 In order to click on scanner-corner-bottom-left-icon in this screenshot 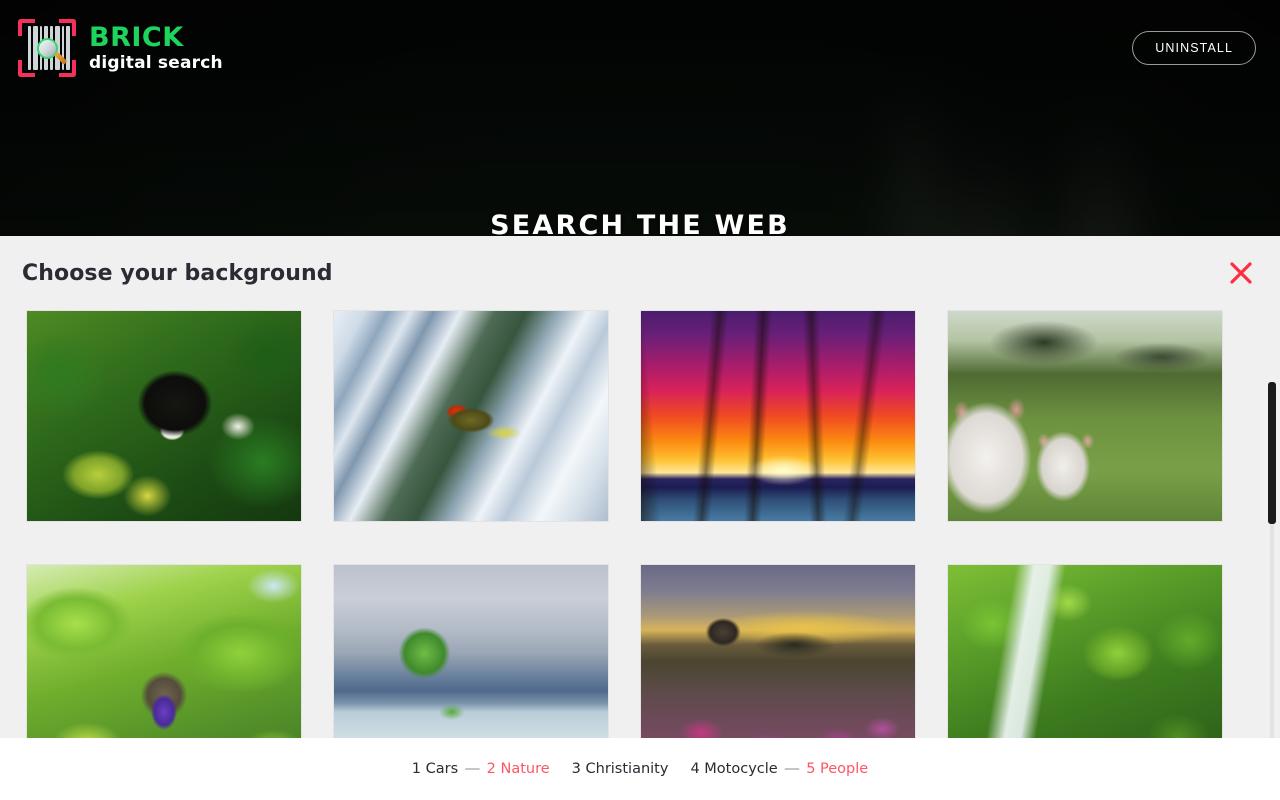, I will do `click(26, 68)`.